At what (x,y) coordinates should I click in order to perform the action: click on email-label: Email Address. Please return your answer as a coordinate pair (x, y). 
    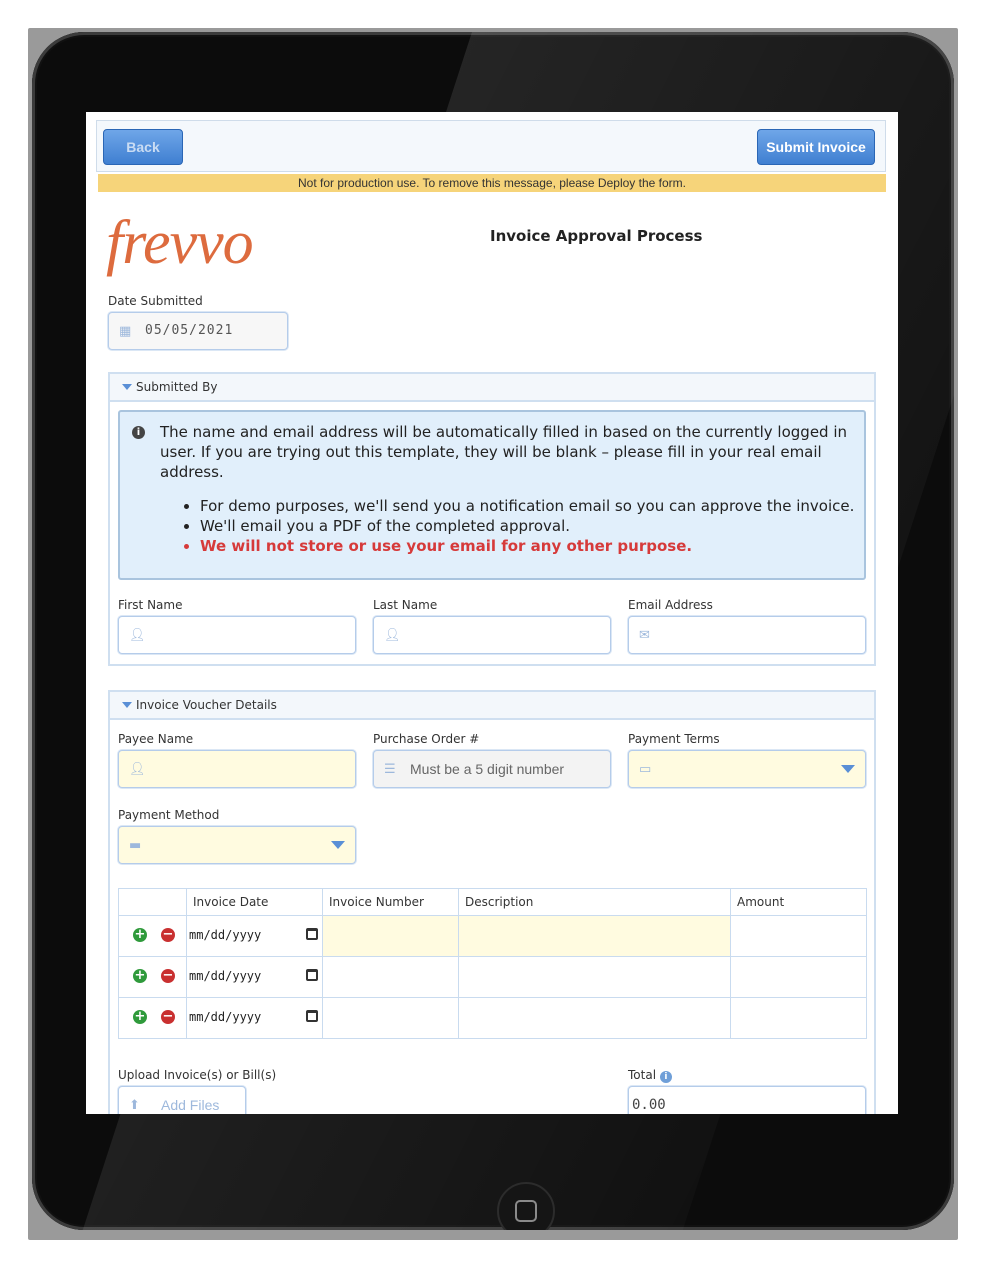
    Looking at the image, I should click on (670, 605).